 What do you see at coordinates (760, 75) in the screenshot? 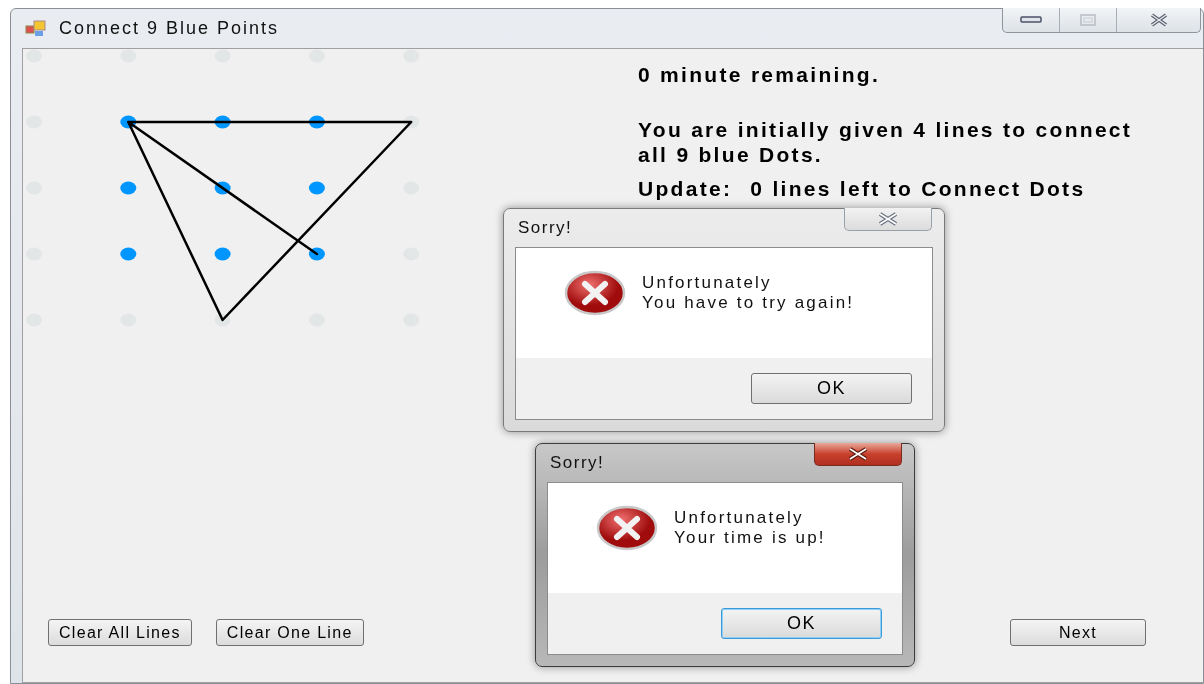
I see `time-remaining-text: 0 minute remaining.` at bounding box center [760, 75].